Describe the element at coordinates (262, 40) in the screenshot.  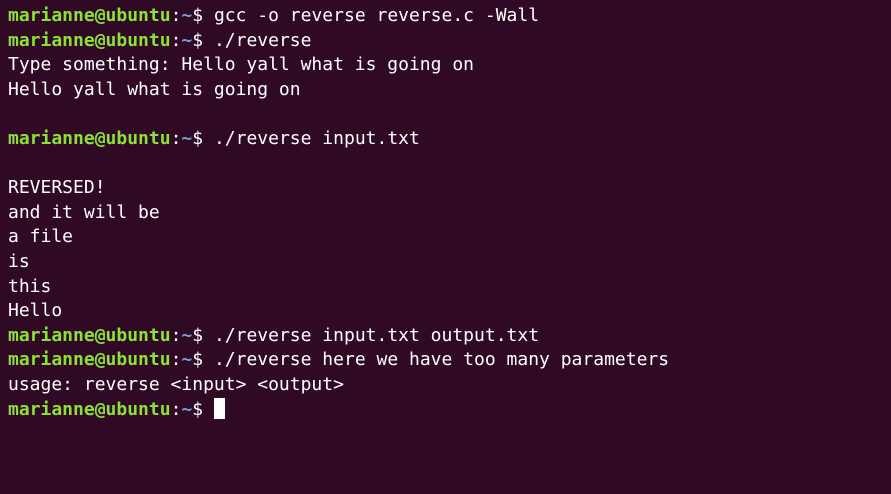
I see `command-text: ./reverse` at that location.